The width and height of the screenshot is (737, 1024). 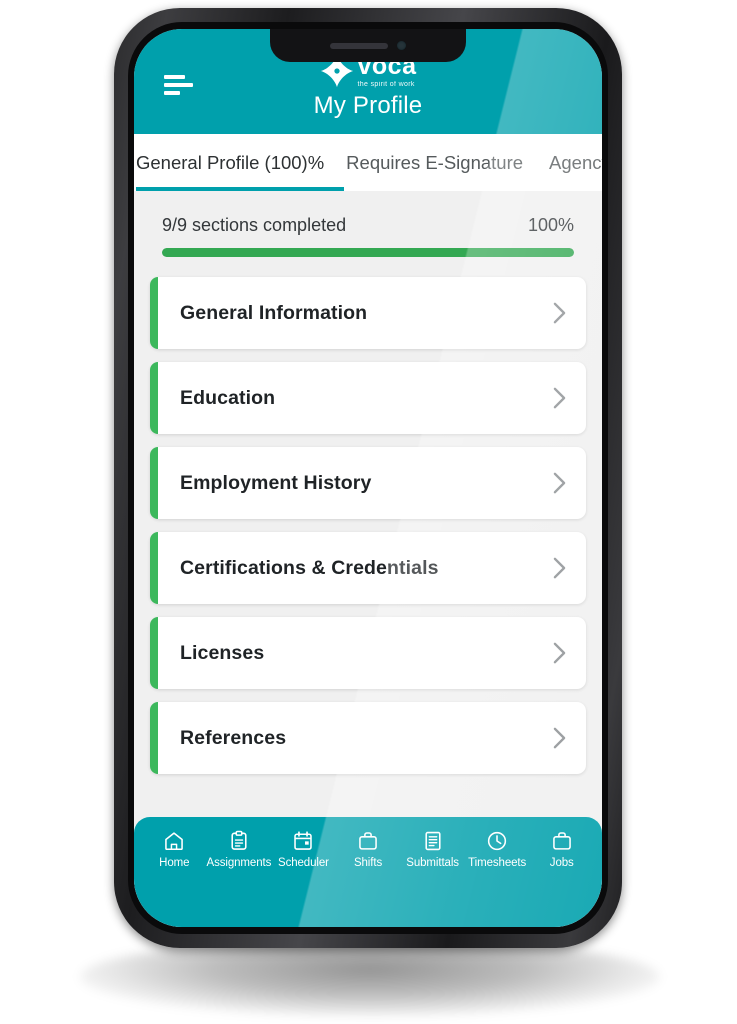 I want to click on section-card-title: References, so click(x=233, y=737).